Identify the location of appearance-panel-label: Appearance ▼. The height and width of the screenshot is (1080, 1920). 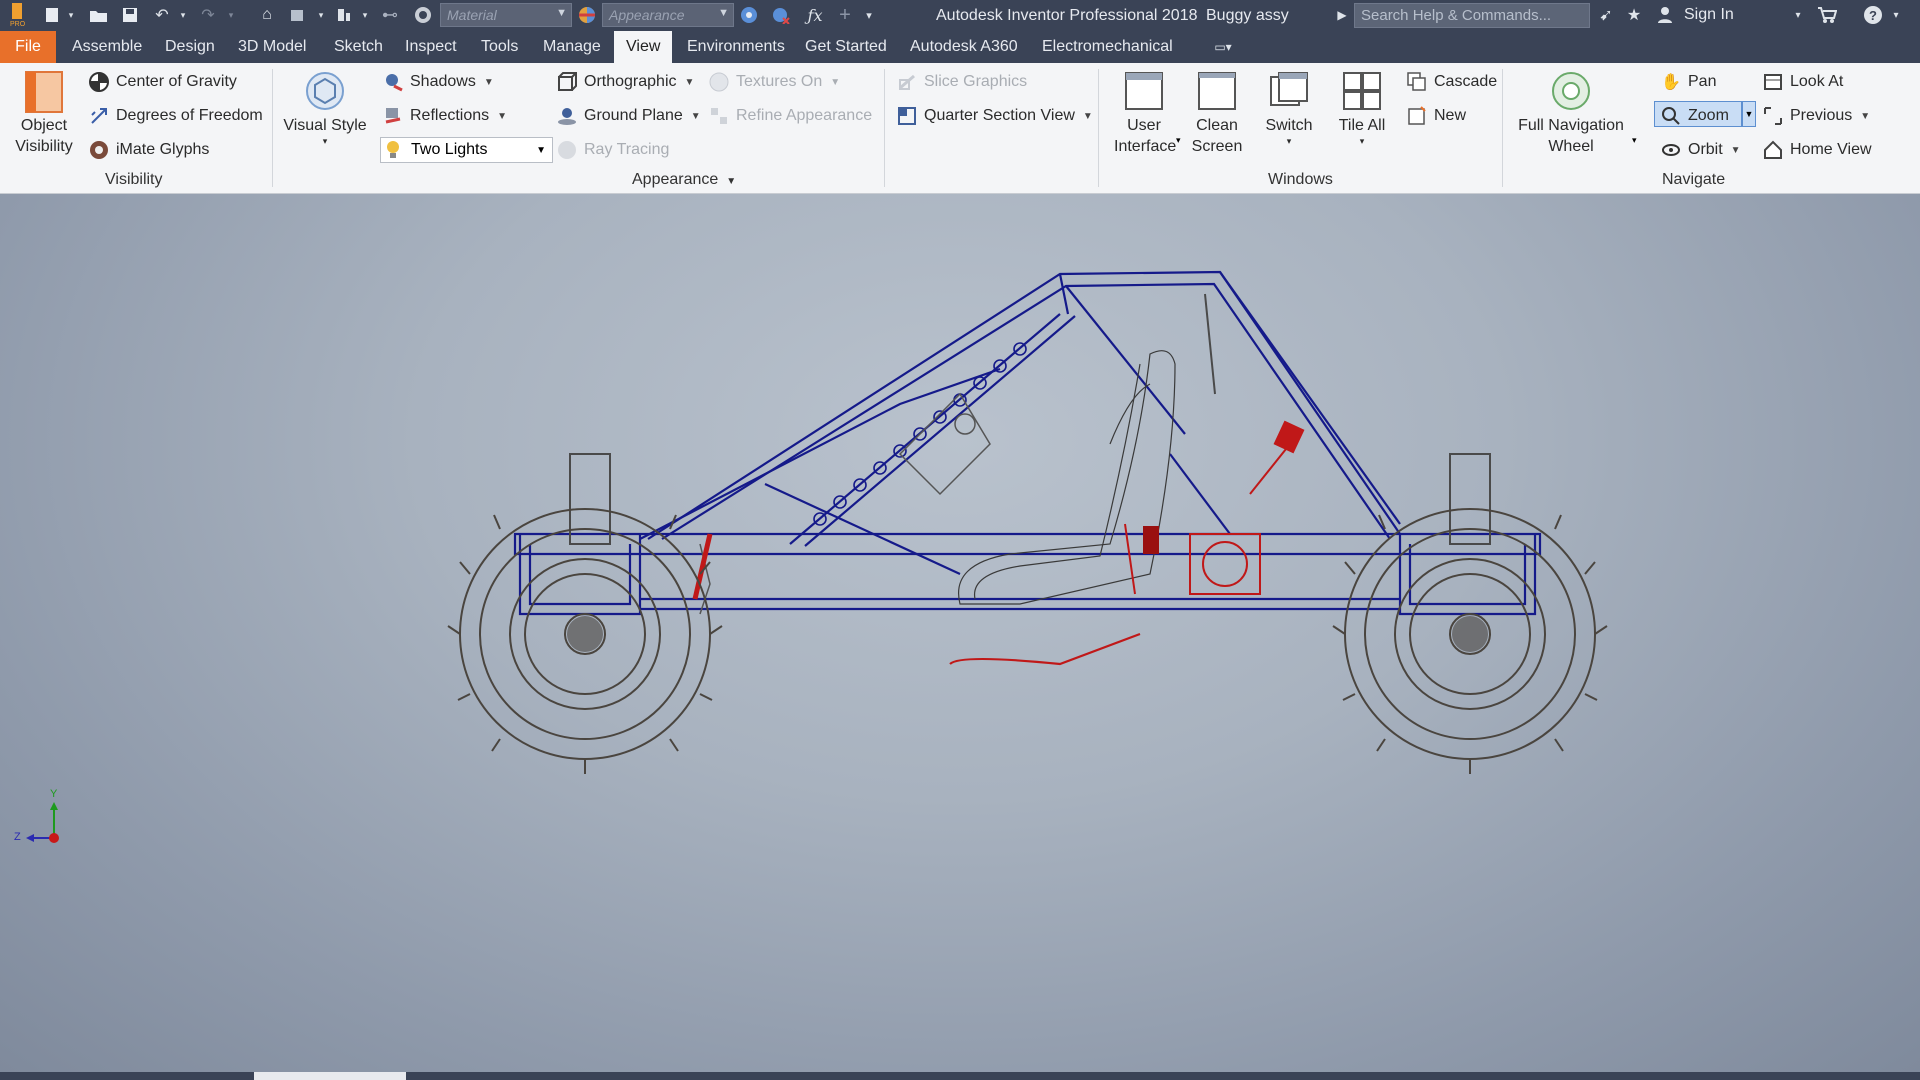
(684, 180).